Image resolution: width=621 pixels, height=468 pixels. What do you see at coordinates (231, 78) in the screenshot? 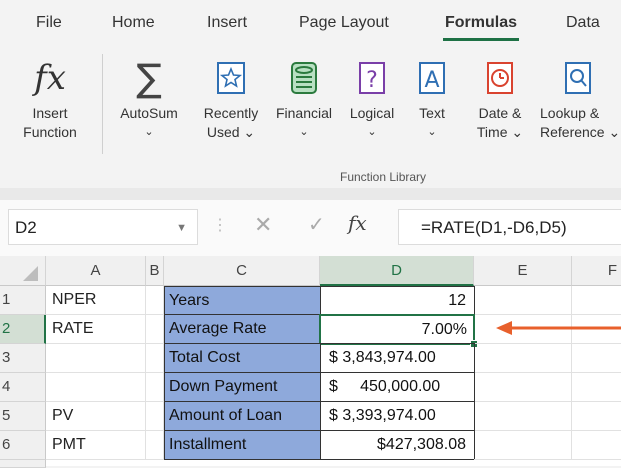
I see `star-icon` at bounding box center [231, 78].